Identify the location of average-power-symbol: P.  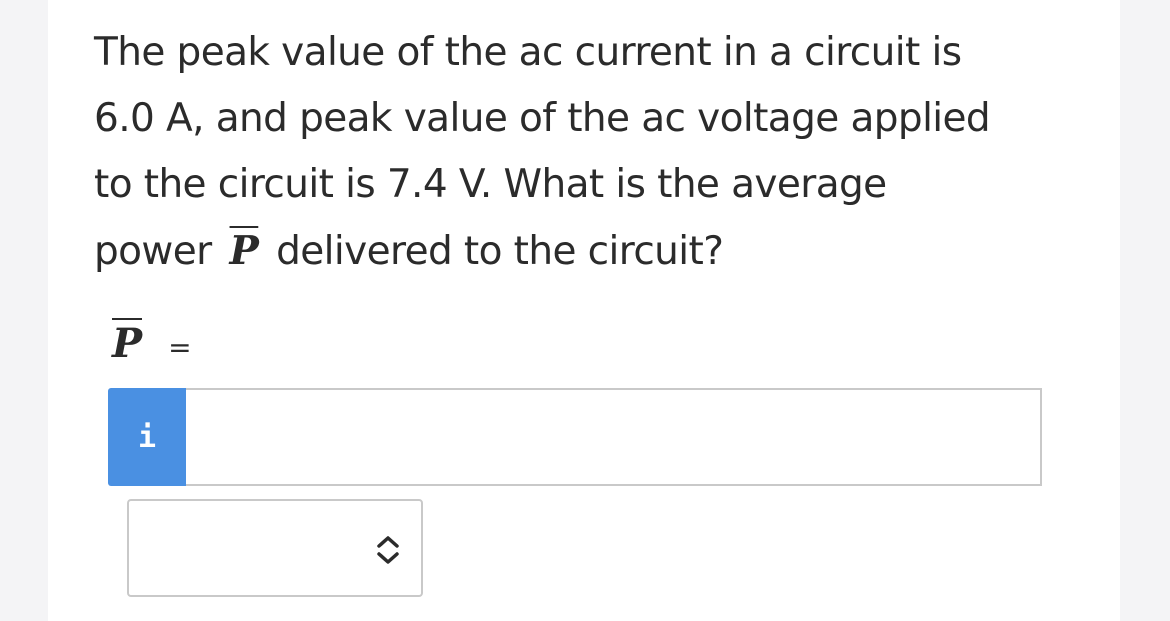
(244, 251).